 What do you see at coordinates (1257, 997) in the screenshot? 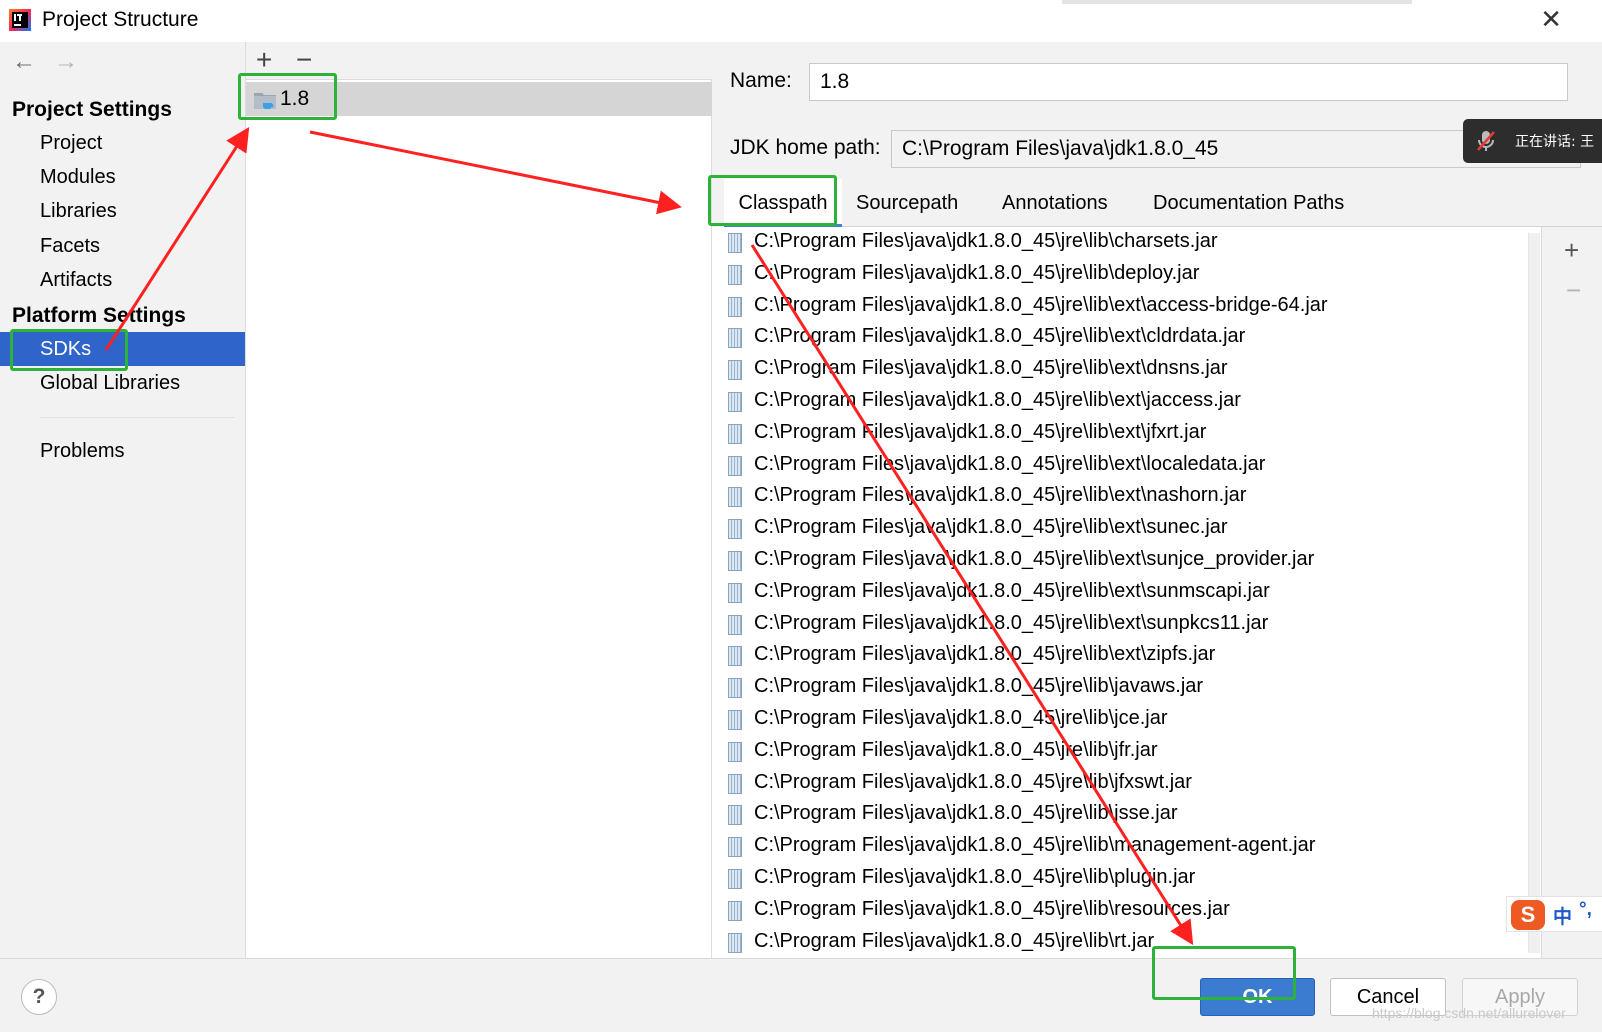
I see `ok-button: OK` at bounding box center [1257, 997].